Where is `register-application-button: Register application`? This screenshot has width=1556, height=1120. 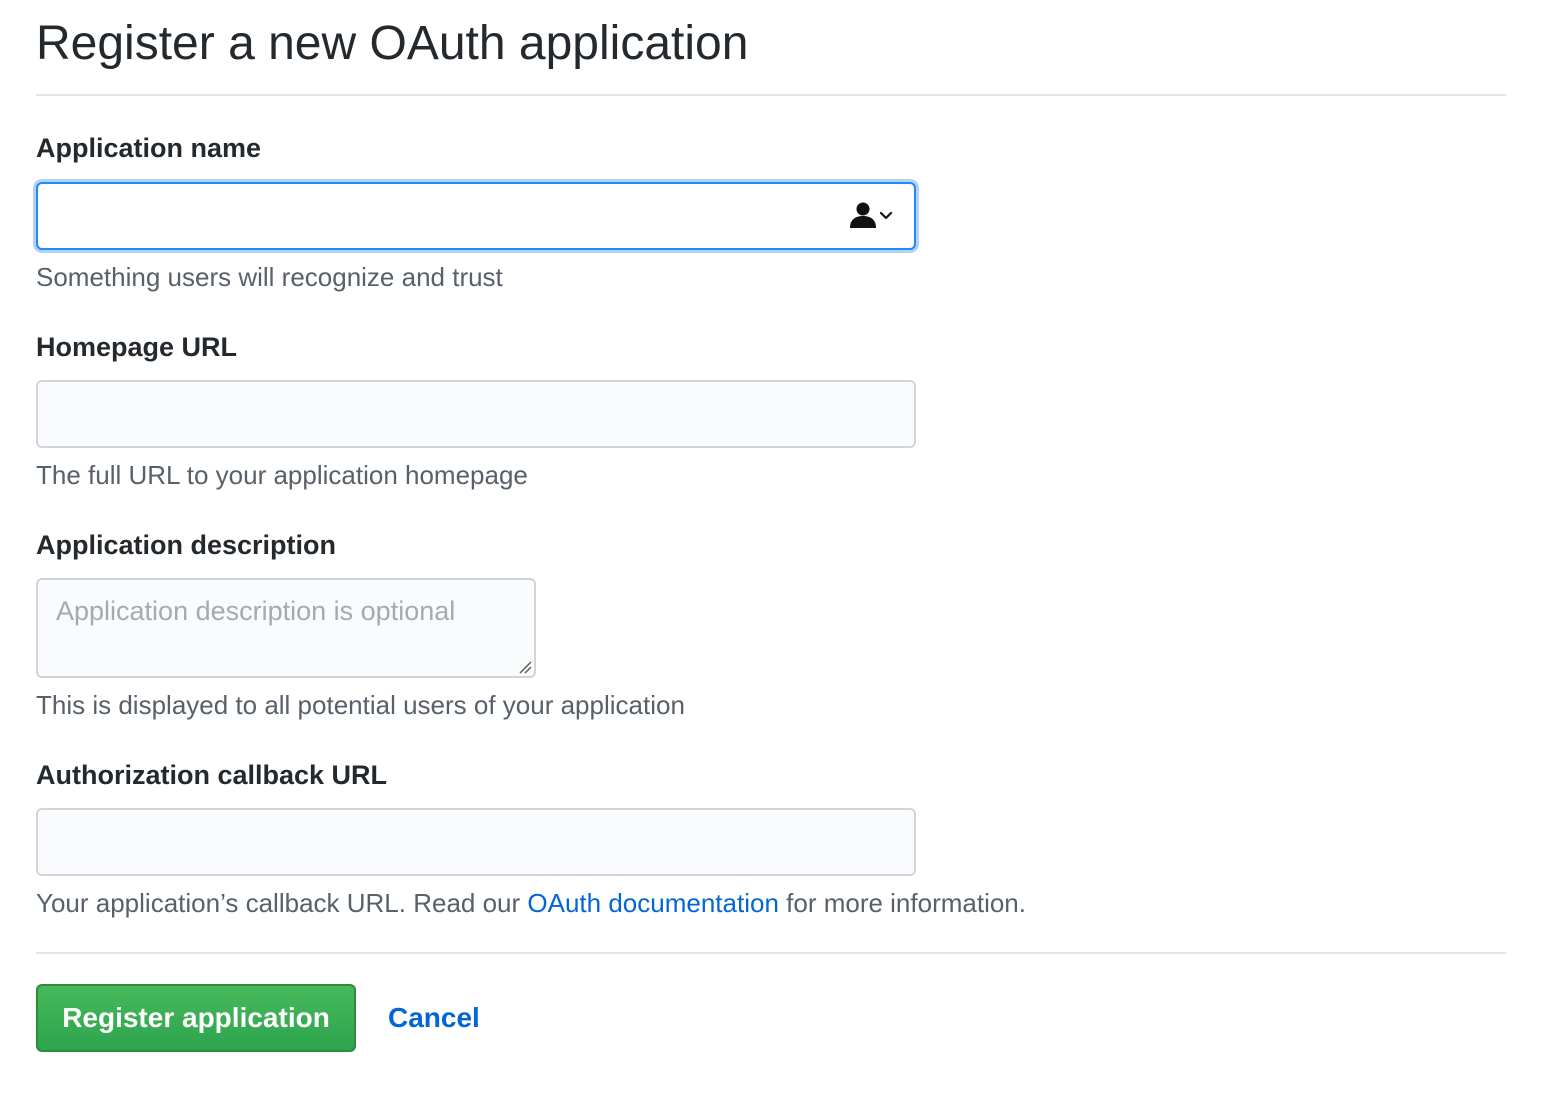
register-application-button: Register application is located at coordinates (196, 1018).